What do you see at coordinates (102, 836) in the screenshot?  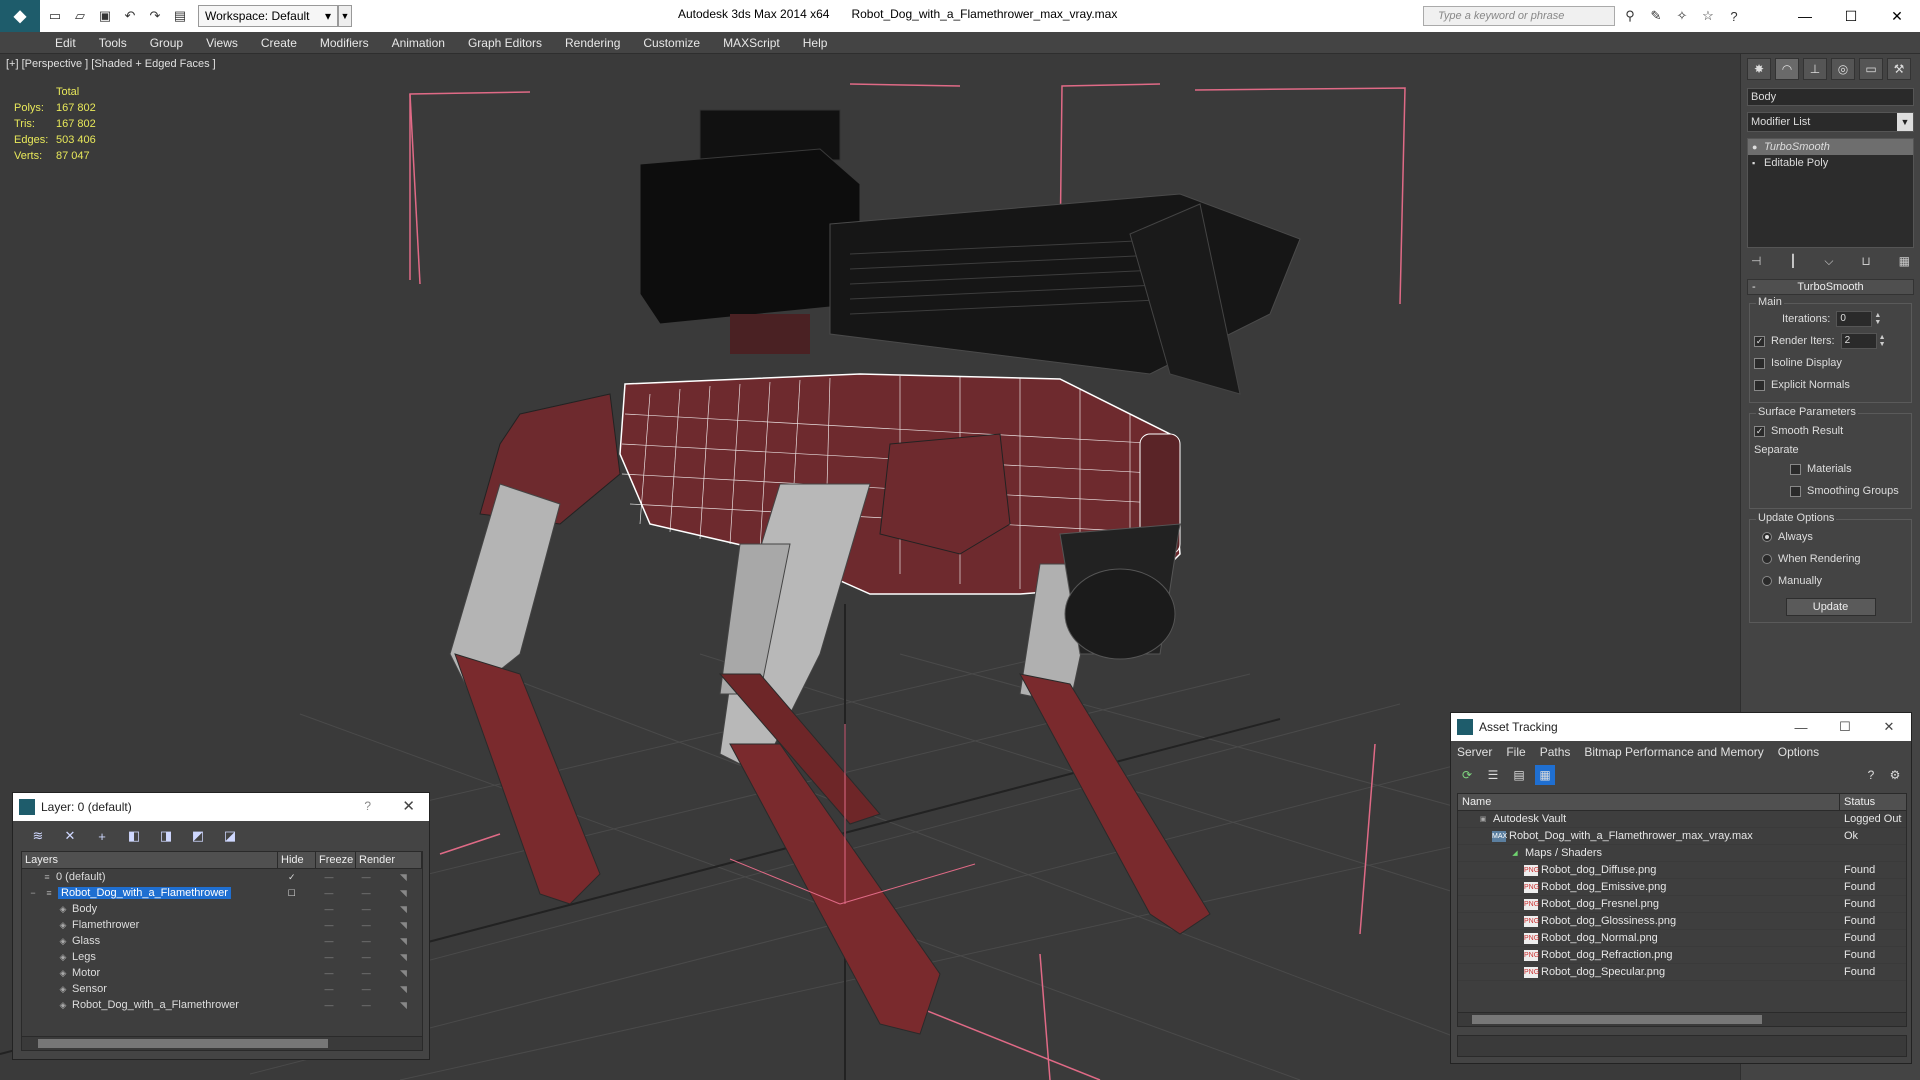 I see `add-to-layer-icon: +` at bounding box center [102, 836].